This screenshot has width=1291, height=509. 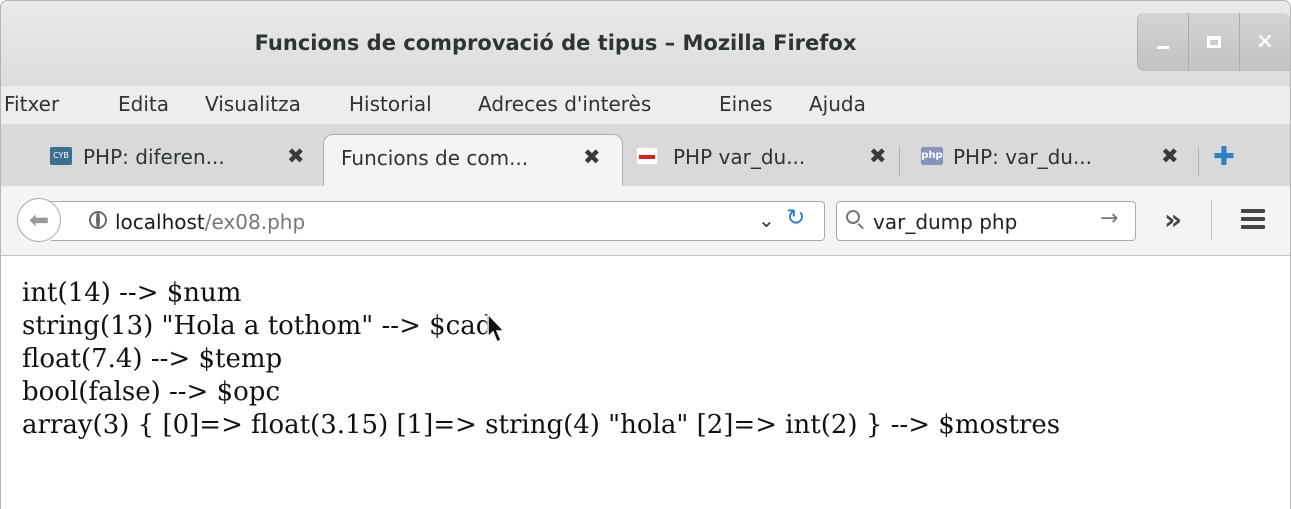 I want to click on cyb-icon: CYB, so click(x=61, y=156).